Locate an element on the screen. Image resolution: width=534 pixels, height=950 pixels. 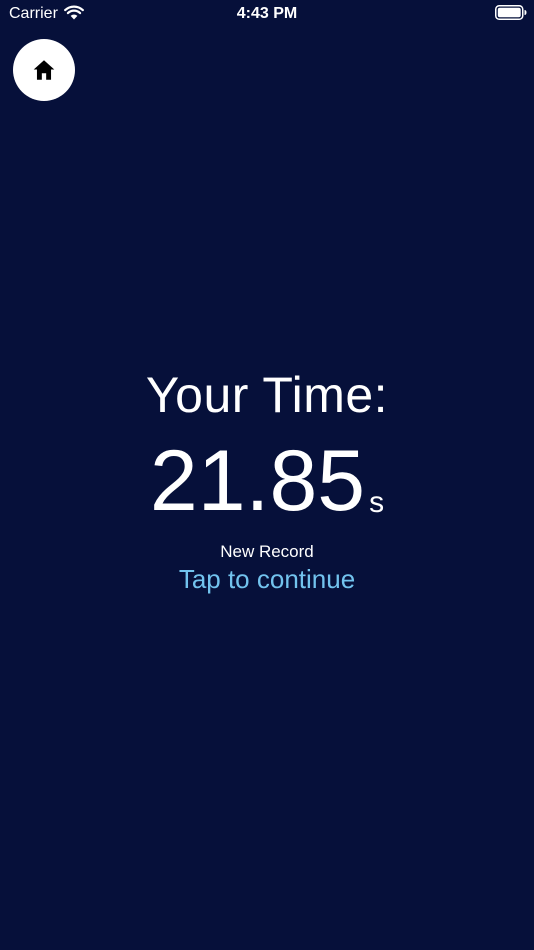
continue-button: Tap to continue is located at coordinates (267, 579).